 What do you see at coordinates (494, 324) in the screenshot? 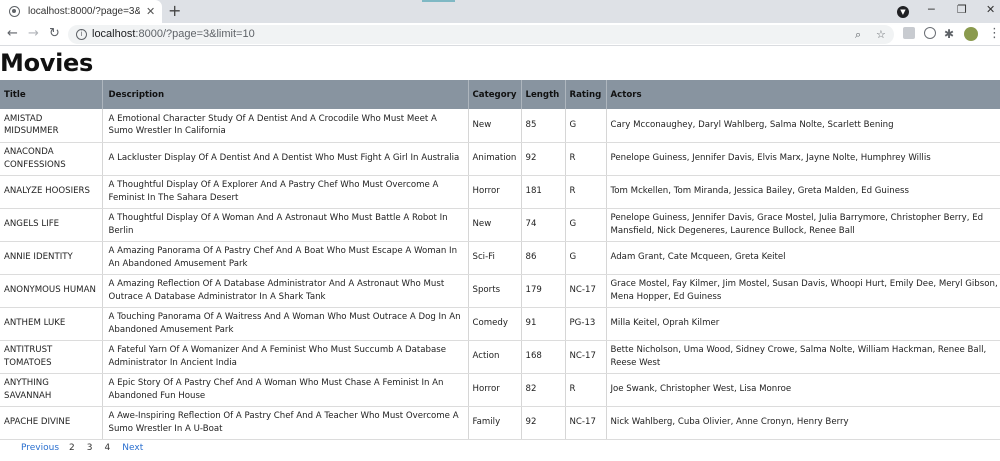
I see `cell-category: Comedy` at bounding box center [494, 324].